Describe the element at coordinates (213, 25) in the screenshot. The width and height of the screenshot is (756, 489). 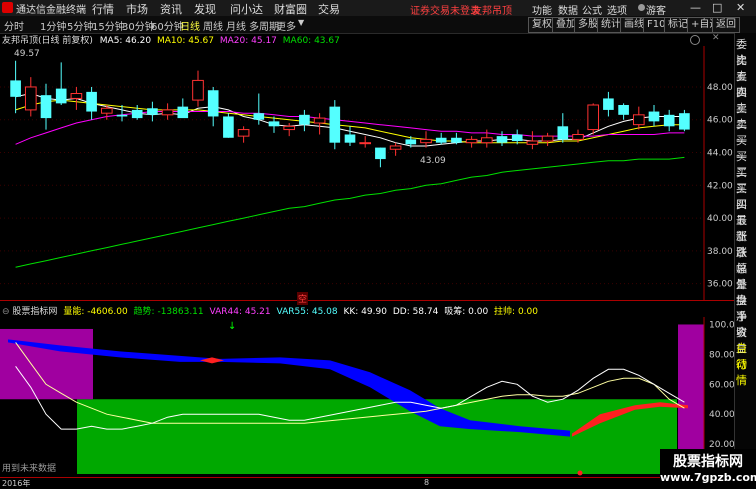
I see `period-weekly: 周线` at that location.